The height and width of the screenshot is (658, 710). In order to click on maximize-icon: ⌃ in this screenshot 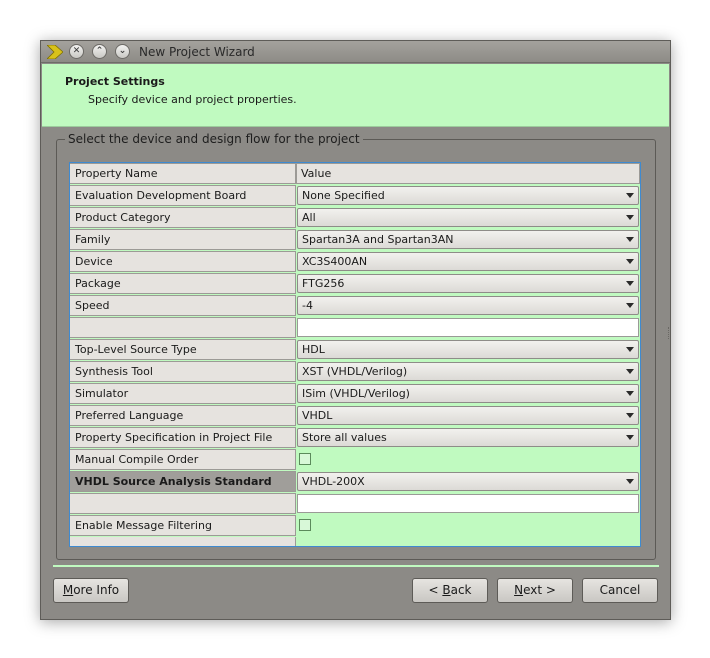, I will do `click(99, 51)`.